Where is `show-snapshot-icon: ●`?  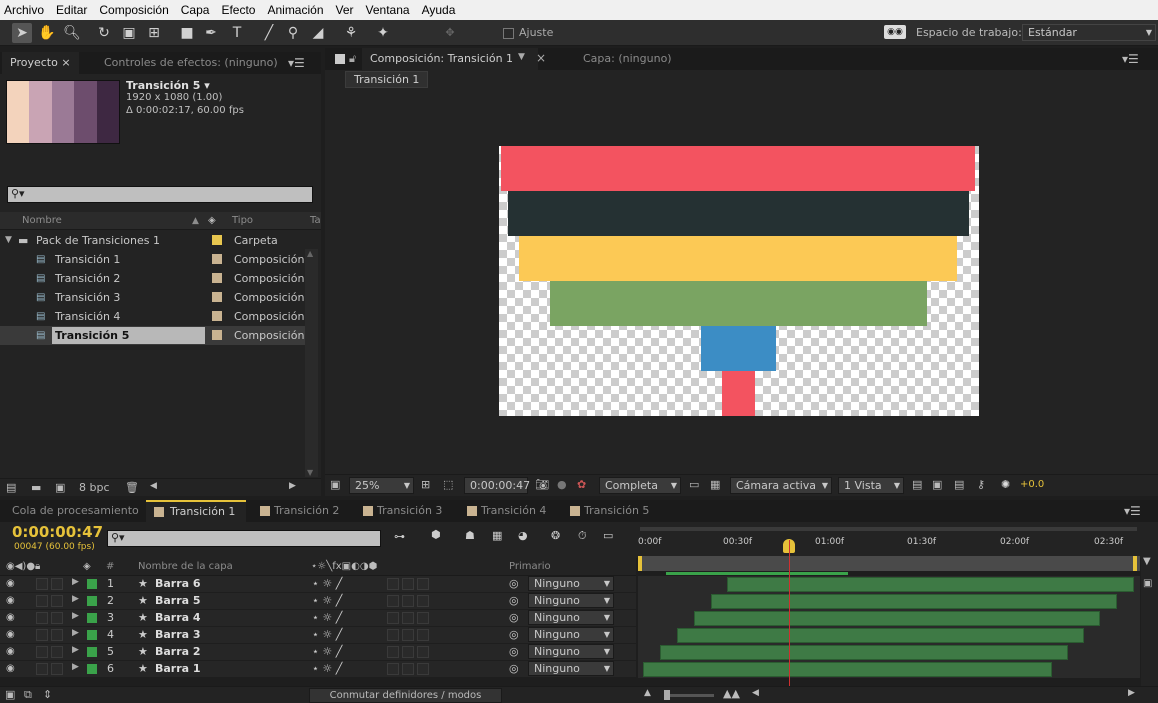 show-snapshot-icon: ● is located at coordinates (562, 484).